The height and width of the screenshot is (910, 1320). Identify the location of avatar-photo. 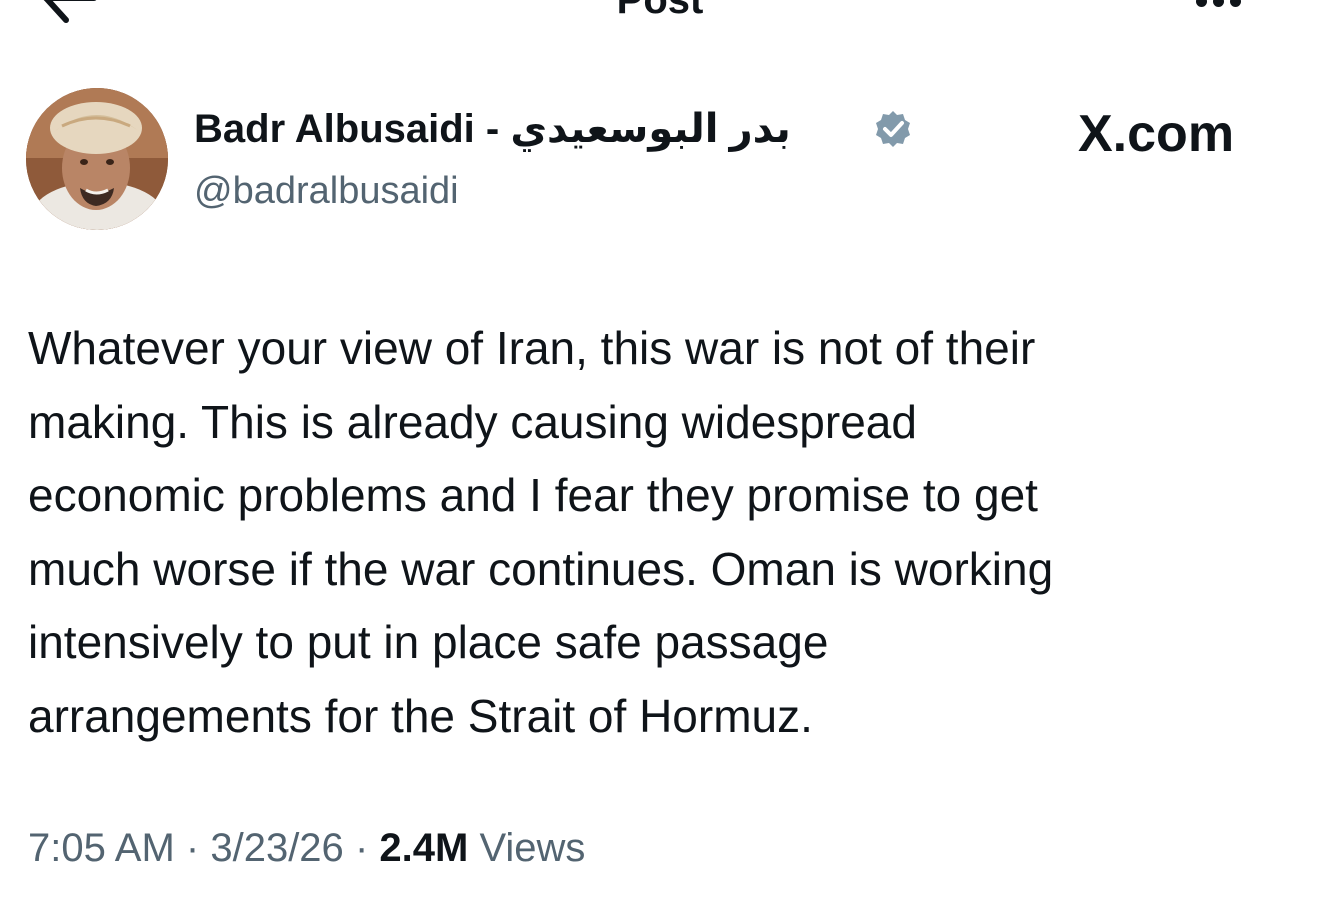
(97, 159).